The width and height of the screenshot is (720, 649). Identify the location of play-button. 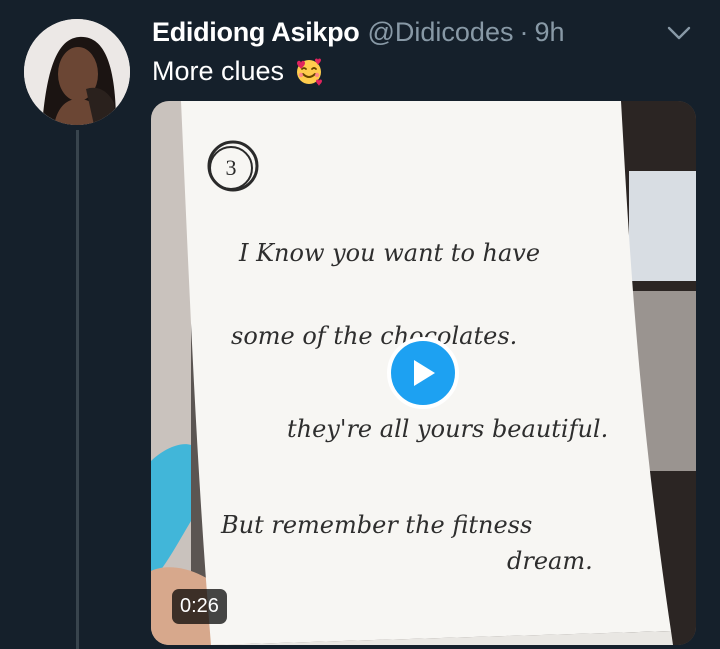
(423, 373).